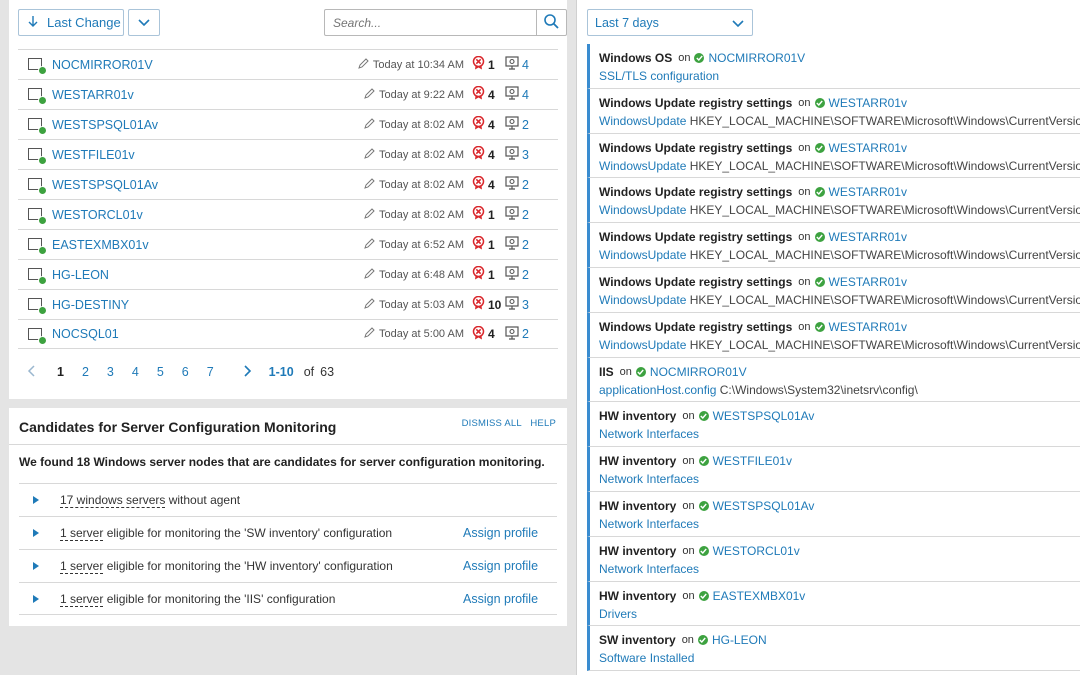  I want to click on prev-page-icon, so click(31, 372).